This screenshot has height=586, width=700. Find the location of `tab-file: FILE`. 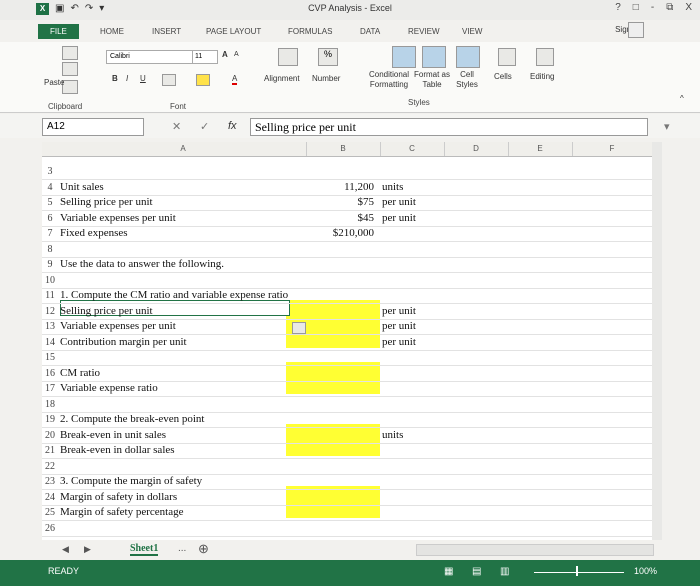

tab-file: FILE is located at coordinates (58, 31).